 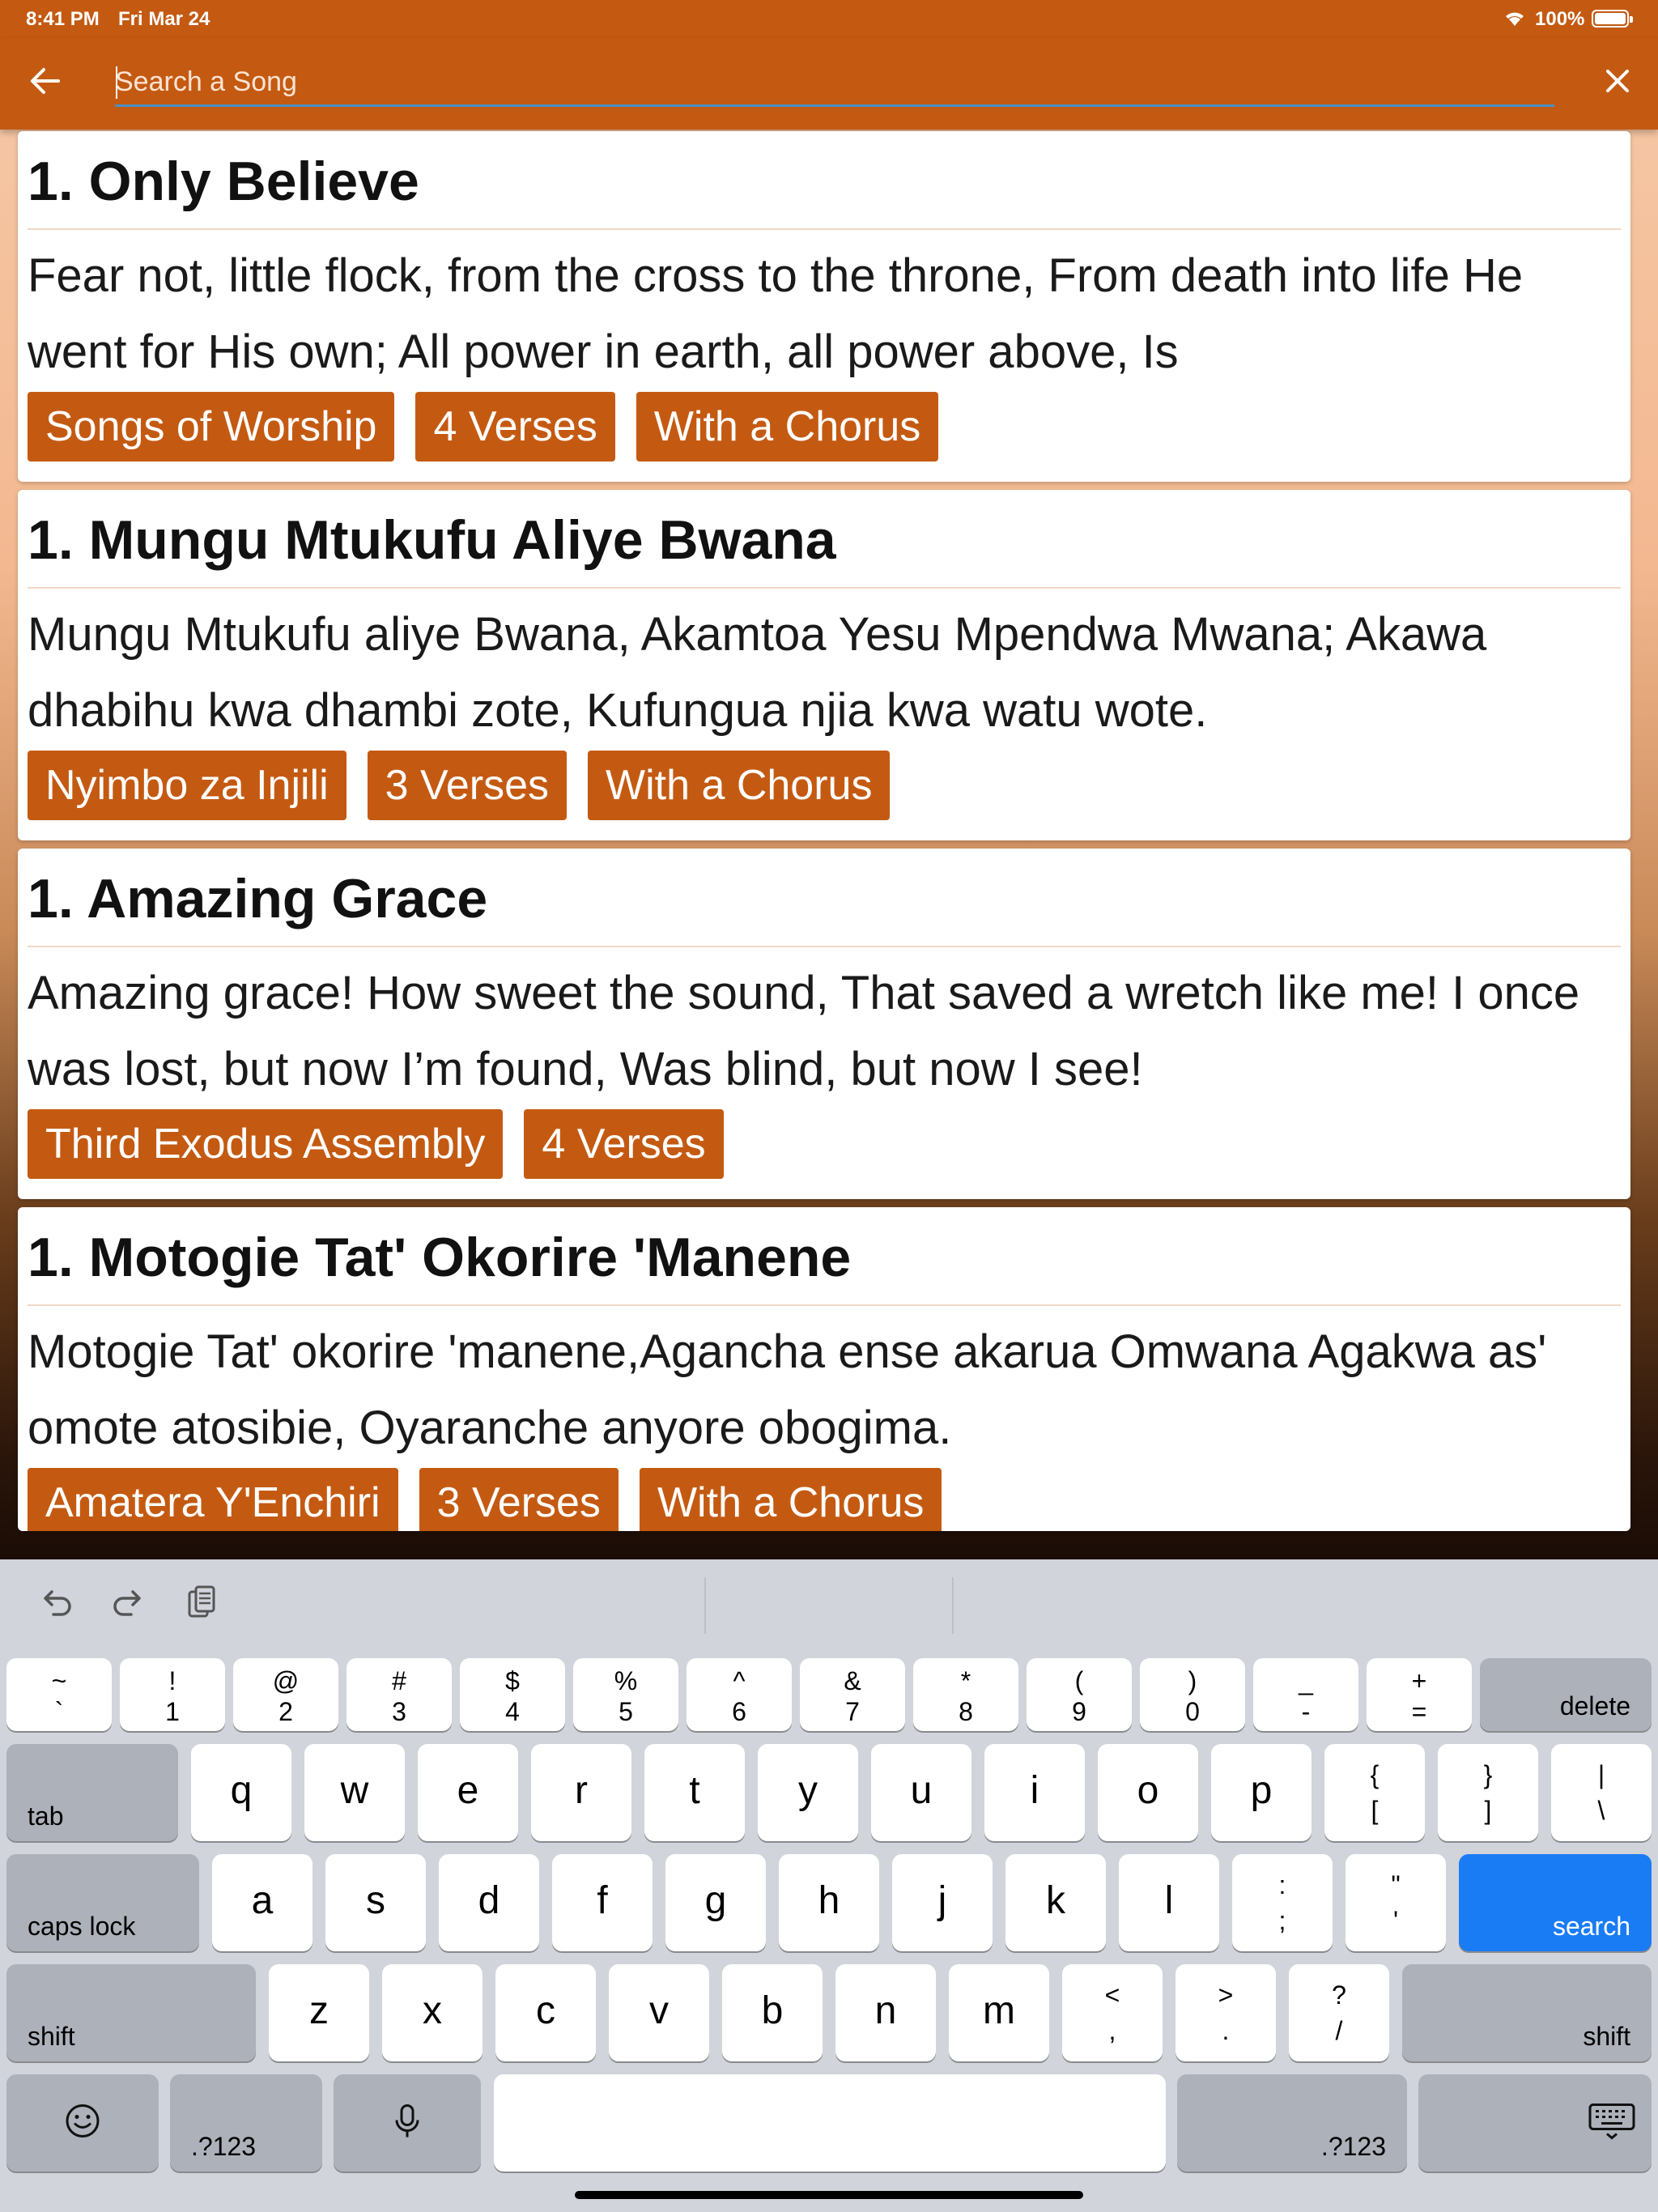 I want to click on status-bar: 8:41 PM Fri Mar 24 100%, so click(x=829, y=19).